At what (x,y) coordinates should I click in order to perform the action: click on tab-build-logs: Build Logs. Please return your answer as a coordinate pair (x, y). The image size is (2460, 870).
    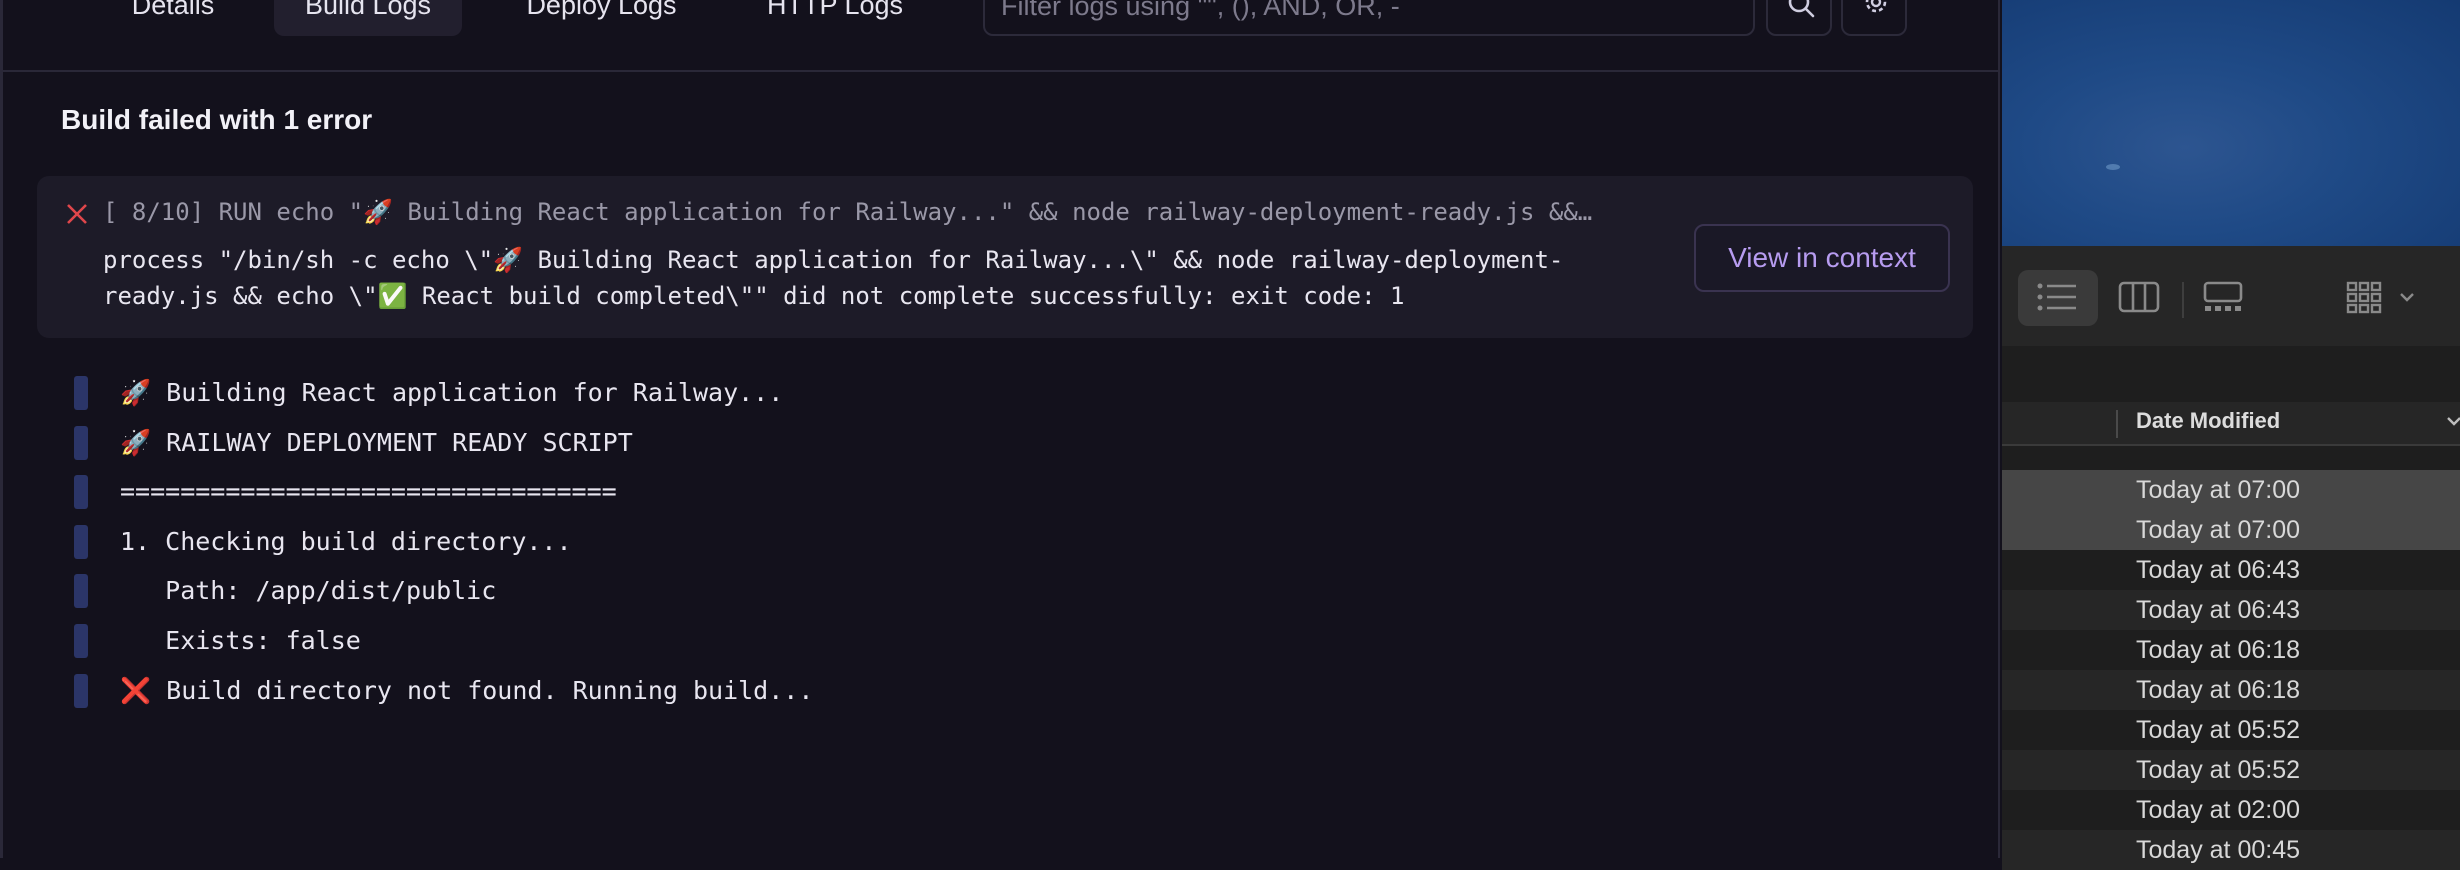
    Looking at the image, I should click on (368, 18).